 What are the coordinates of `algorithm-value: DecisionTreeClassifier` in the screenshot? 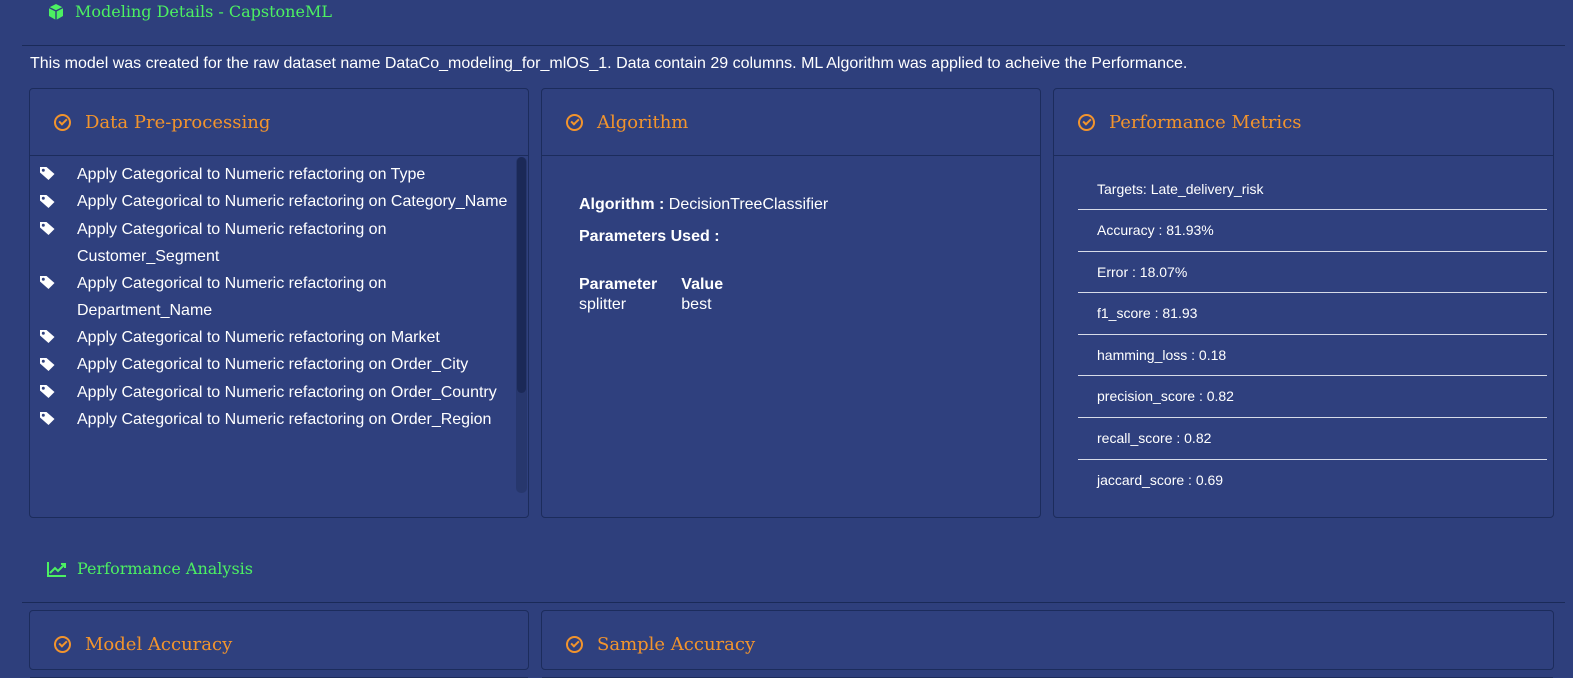 It's located at (748, 204).